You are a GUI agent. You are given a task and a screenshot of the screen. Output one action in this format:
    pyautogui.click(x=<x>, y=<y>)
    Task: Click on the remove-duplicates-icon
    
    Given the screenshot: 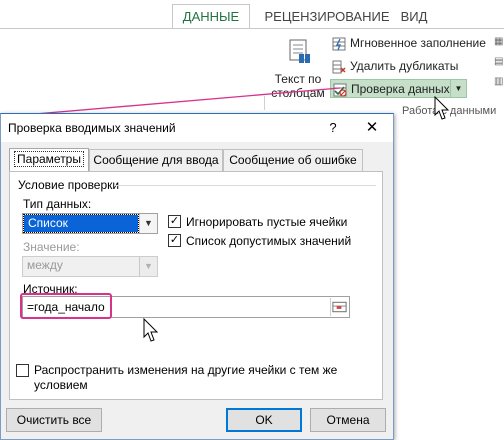 What is the action you would take?
    pyautogui.click(x=339, y=67)
    